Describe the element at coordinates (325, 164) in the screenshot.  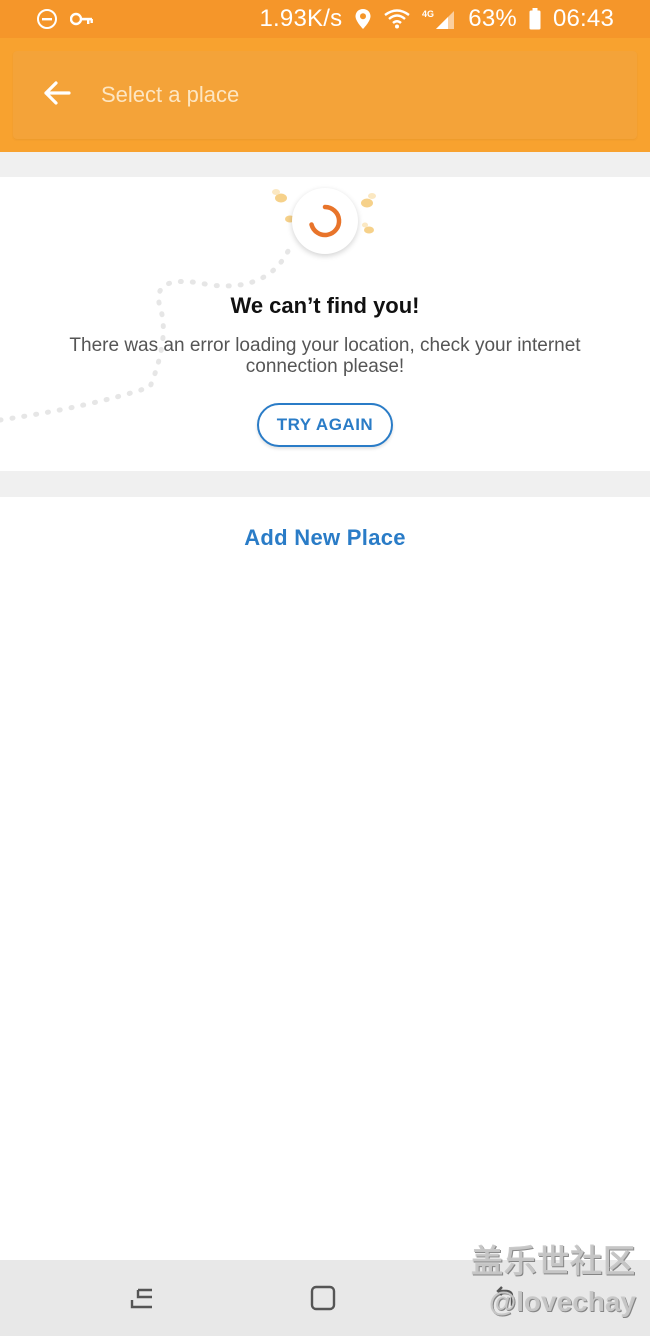
I see `divider-top` at that location.